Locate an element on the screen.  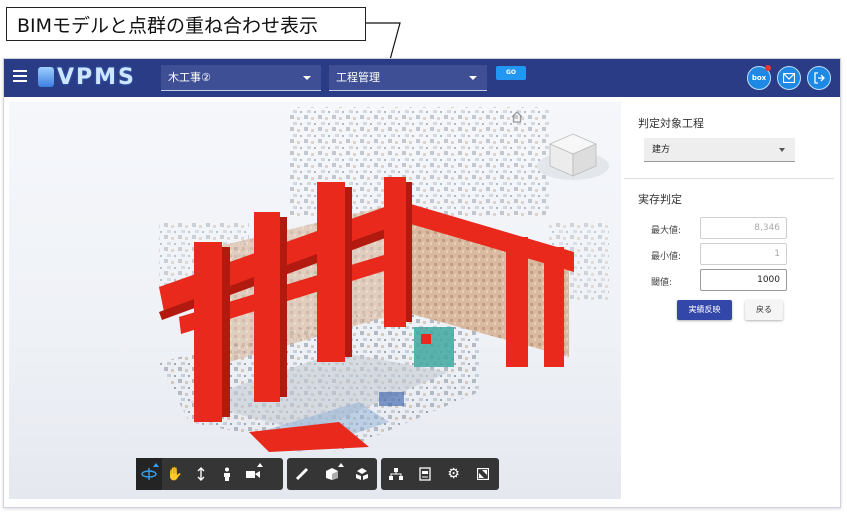
logo-text: VPMS is located at coordinates (96, 77).